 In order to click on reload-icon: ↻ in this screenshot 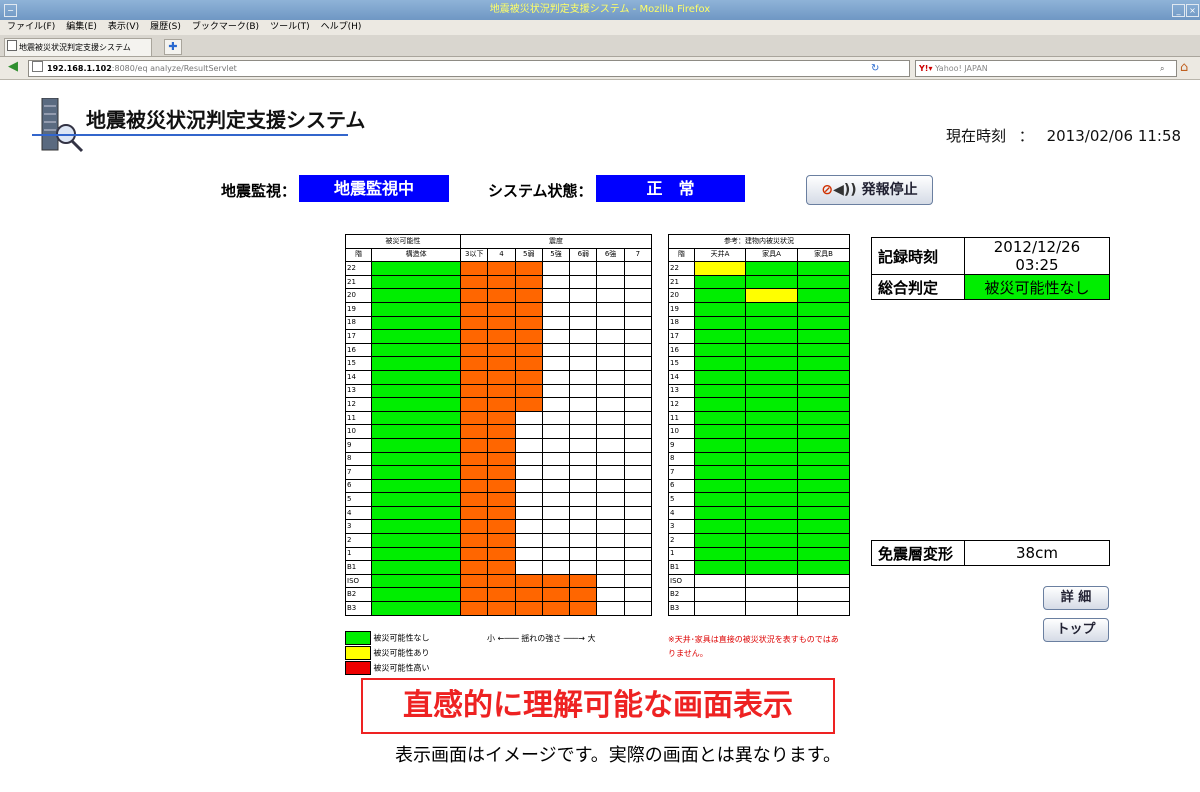, I will do `click(875, 68)`.